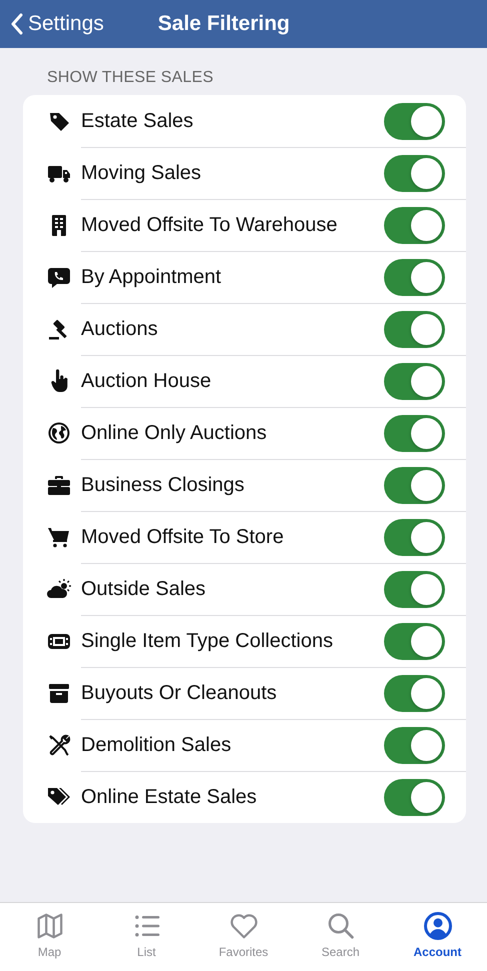  Describe the element at coordinates (146, 381) in the screenshot. I see `row-label: Auction House` at that location.